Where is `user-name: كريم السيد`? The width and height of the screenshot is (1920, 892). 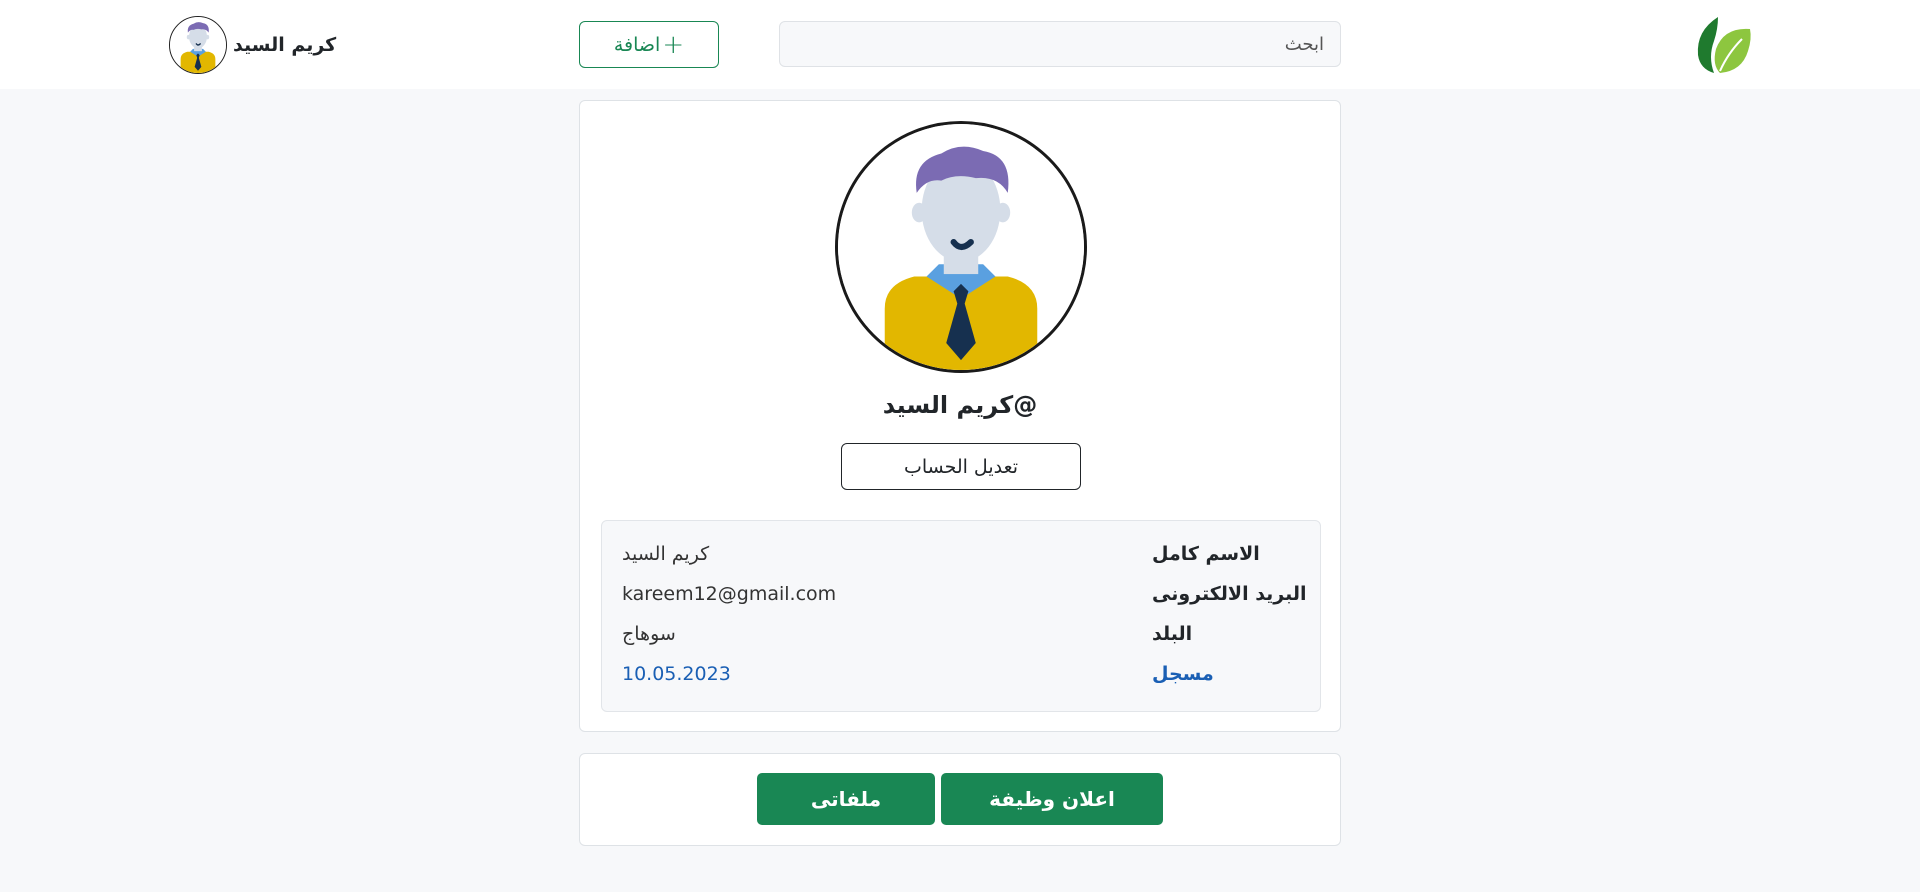
user-name: كريم السيد is located at coordinates (285, 45).